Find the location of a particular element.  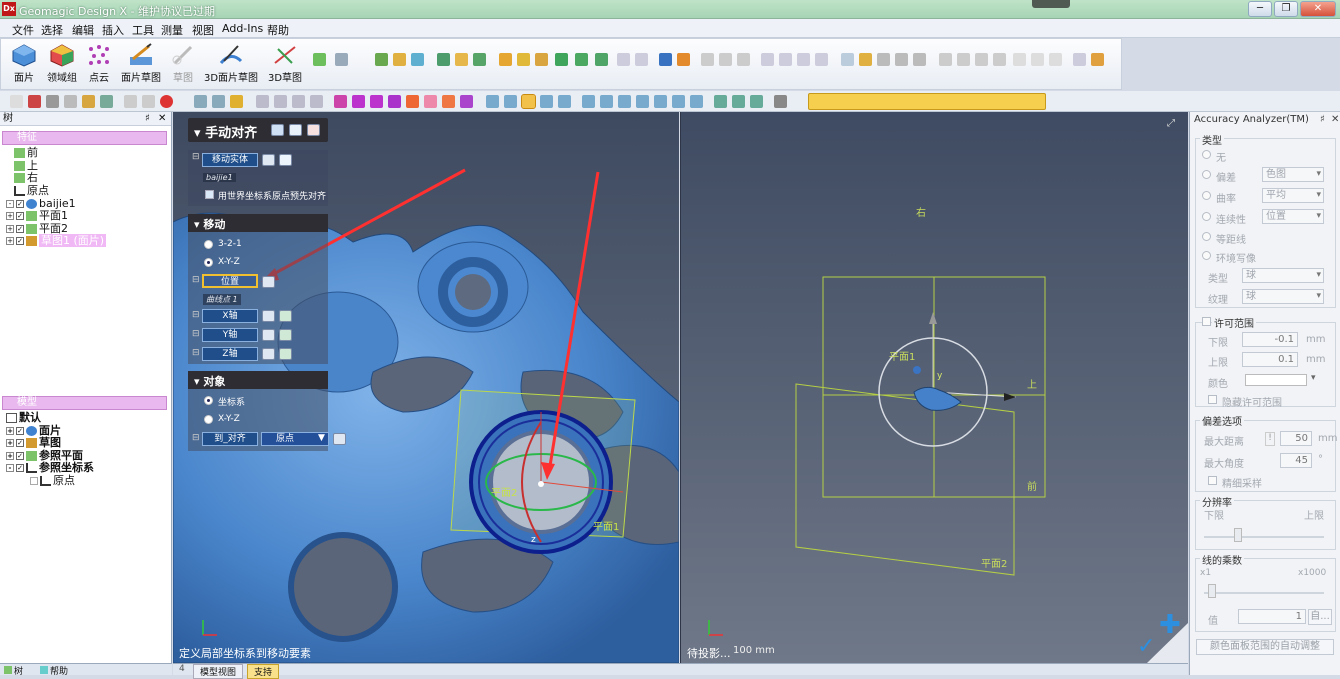

cone-icon is located at coordinates (523, 59).